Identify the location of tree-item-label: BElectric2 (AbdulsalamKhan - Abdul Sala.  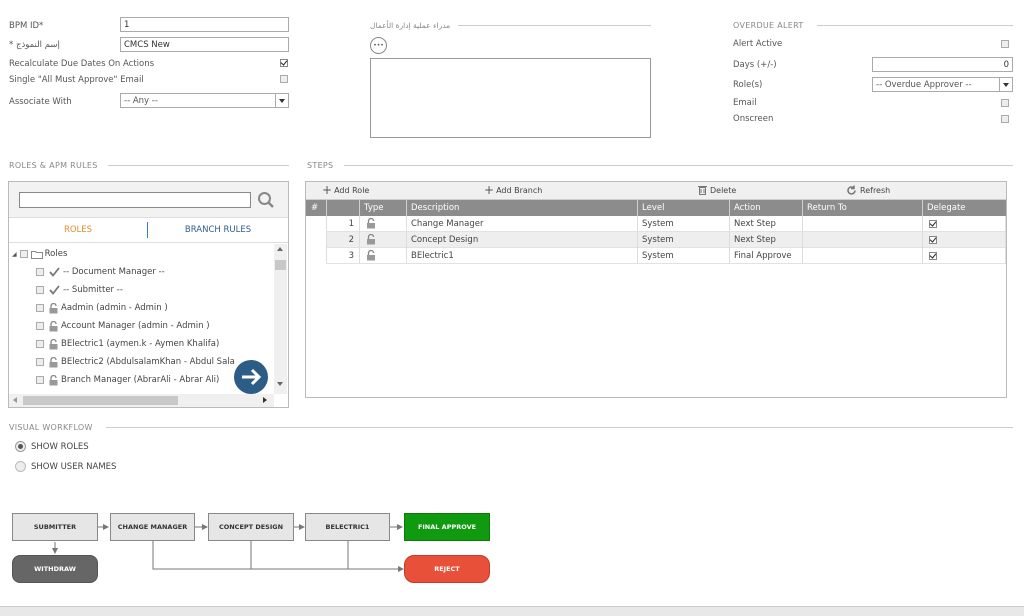
(148, 362).